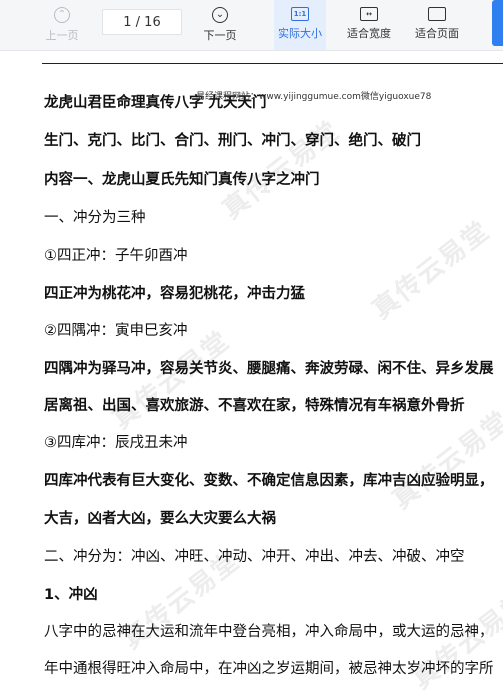 The image size is (503, 696). I want to click on fit-width-icon: ↔, so click(369, 14).